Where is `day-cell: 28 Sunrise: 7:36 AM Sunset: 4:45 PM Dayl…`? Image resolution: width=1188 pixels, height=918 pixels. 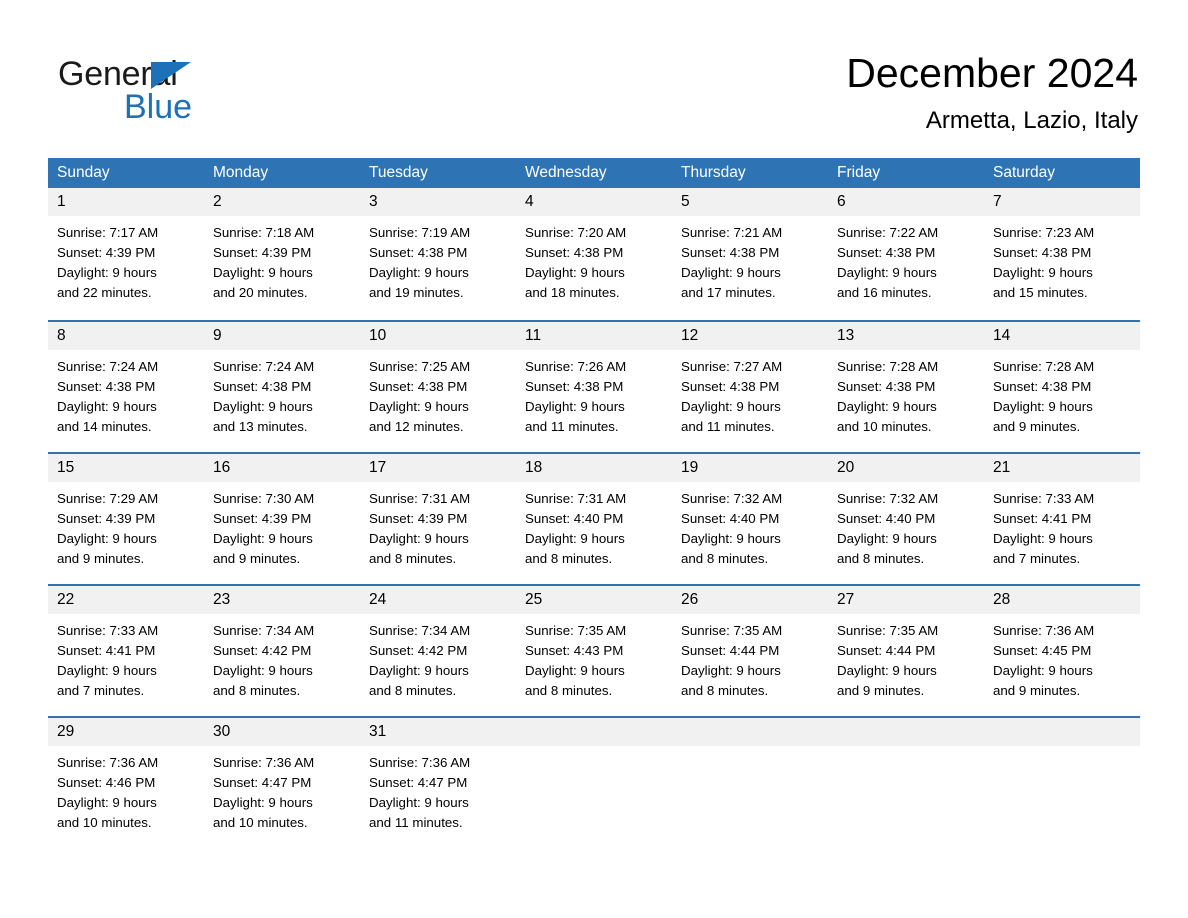 day-cell: 28 Sunrise: 7:36 AM Sunset: 4:45 PM Dayl… is located at coordinates (1062, 651).